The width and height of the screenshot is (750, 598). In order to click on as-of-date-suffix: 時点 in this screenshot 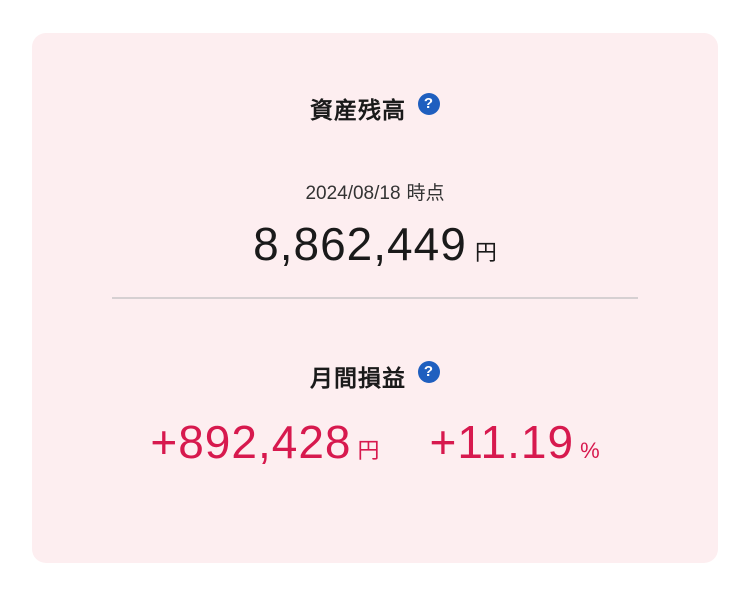, I will do `click(425, 193)`.